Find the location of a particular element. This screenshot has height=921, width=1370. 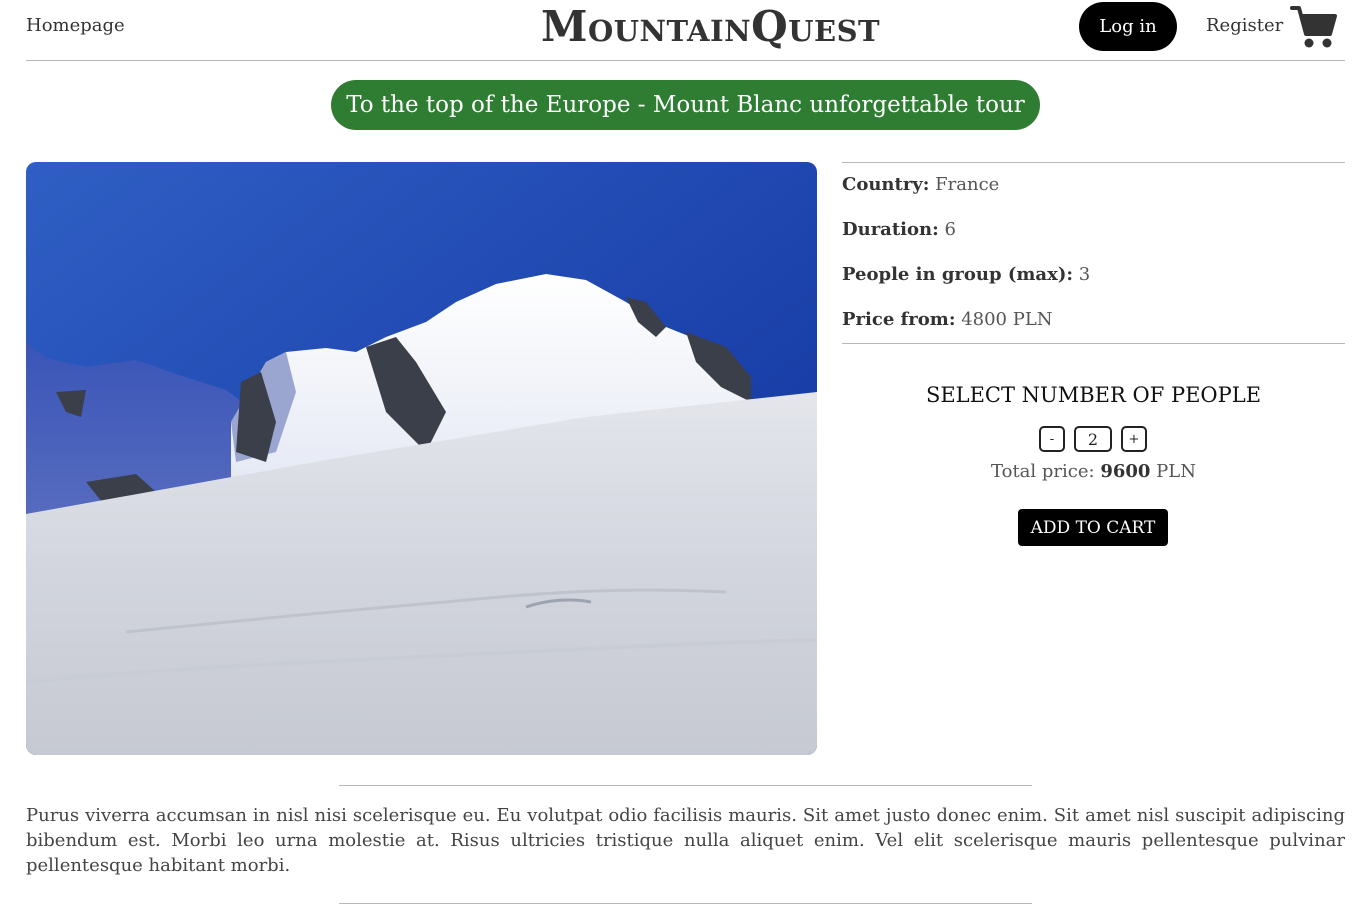

detail-price-value: 4800 PLN is located at coordinates (1007, 319).